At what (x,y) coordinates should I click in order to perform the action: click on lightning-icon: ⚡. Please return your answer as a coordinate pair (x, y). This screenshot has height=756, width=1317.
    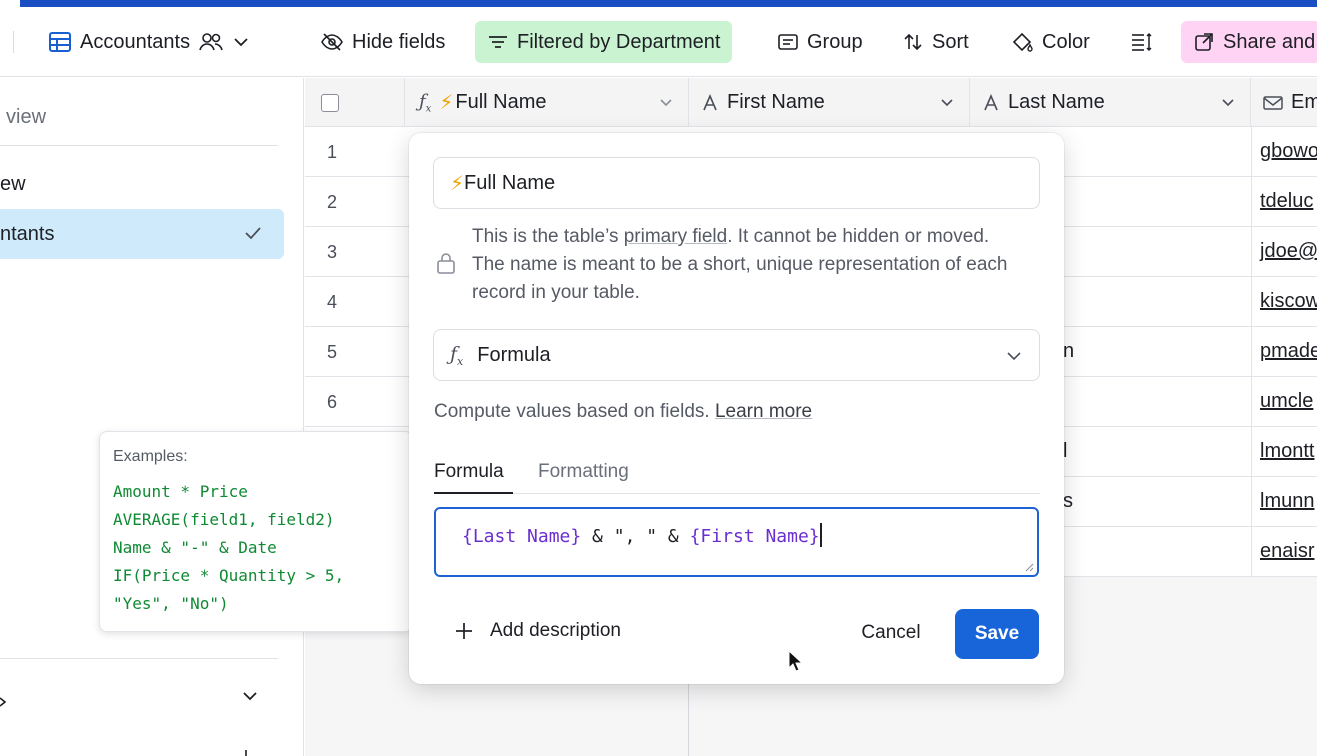
    Looking at the image, I should click on (446, 103).